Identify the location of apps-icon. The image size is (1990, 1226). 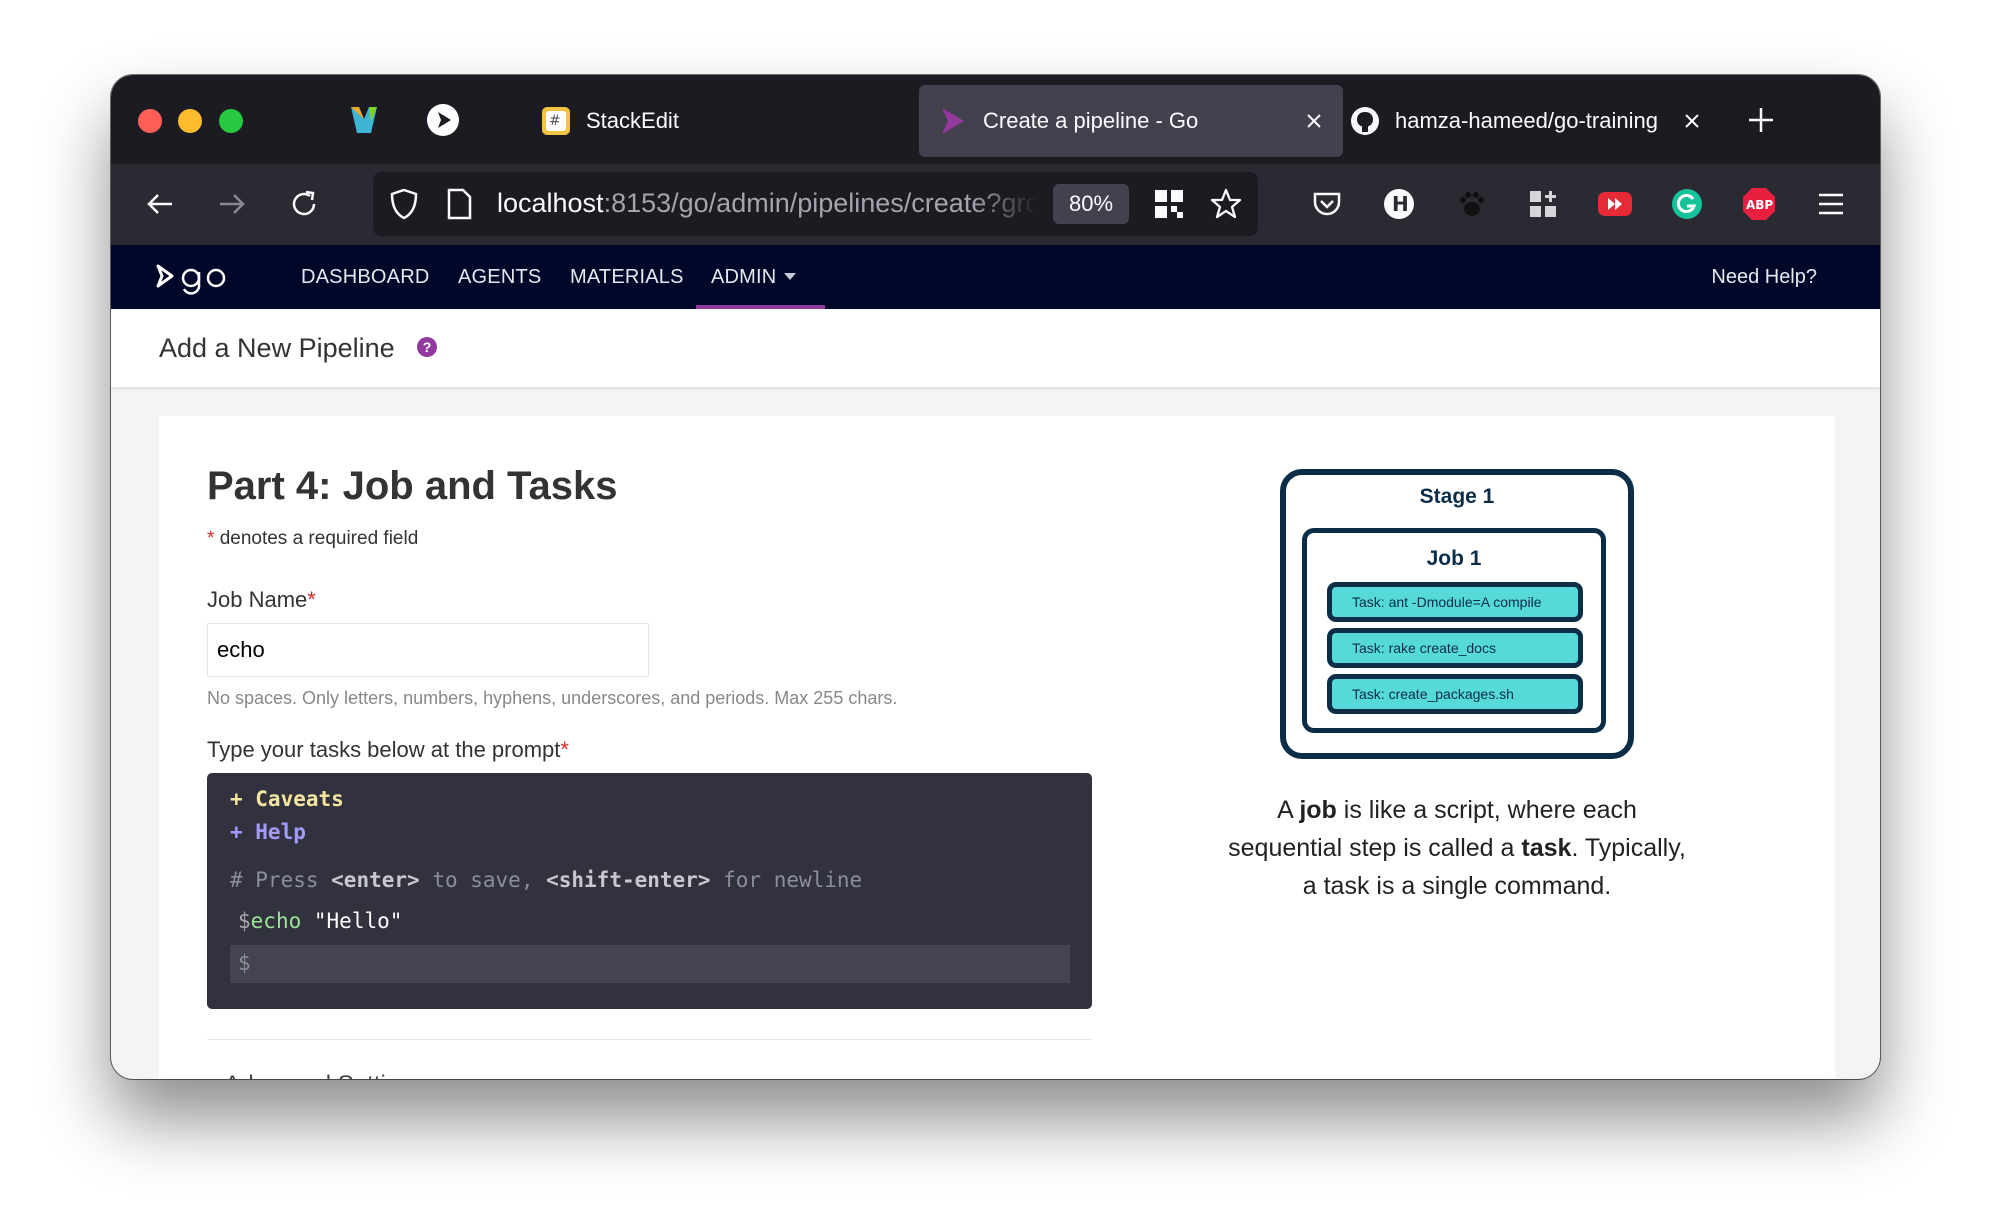
(1543, 204).